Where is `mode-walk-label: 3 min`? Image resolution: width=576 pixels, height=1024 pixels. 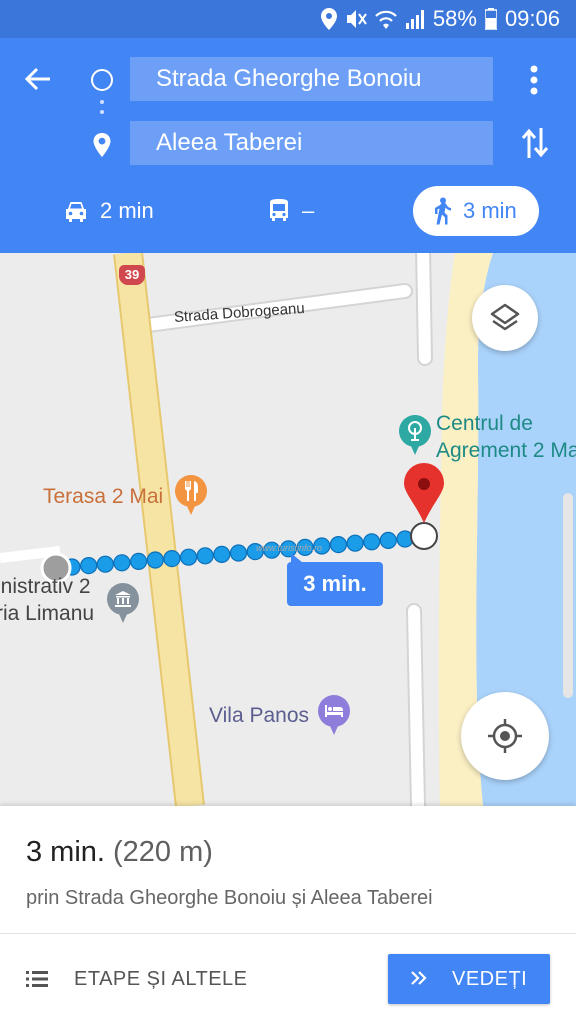
mode-walk-label: 3 min is located at coordinates (490, 210).